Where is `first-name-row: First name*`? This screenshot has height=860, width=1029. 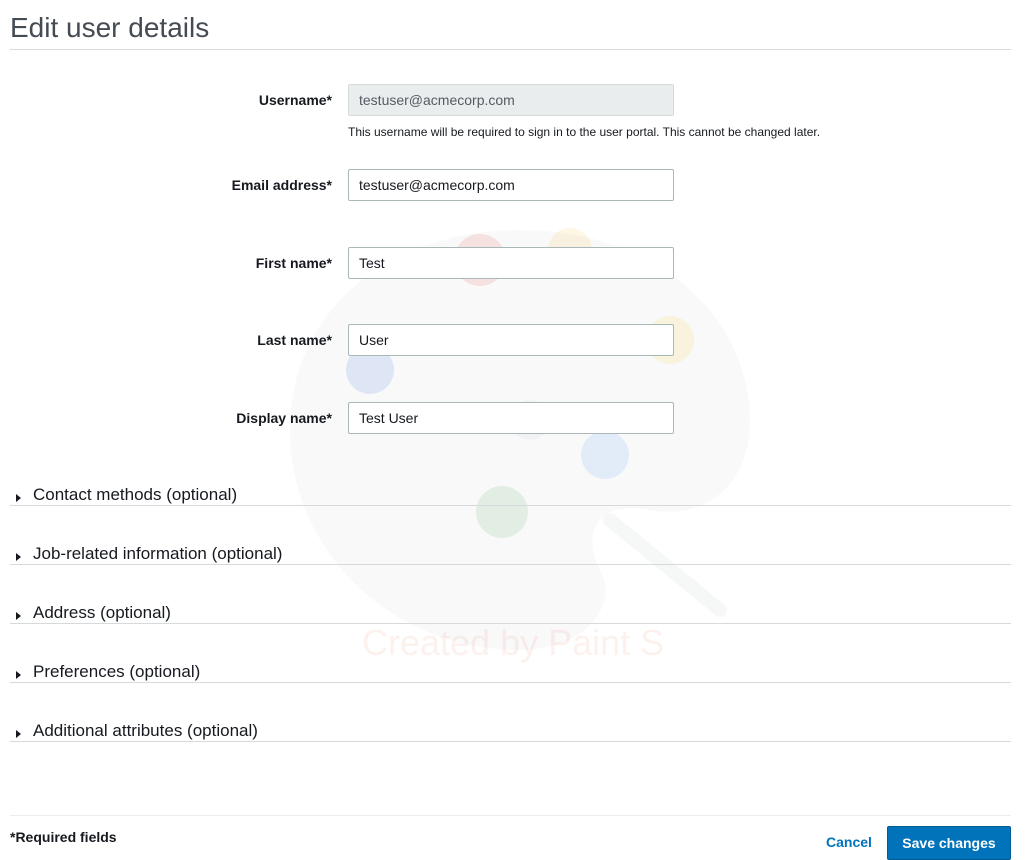
first-name-row: First name* is located at coordinates (514, 263).